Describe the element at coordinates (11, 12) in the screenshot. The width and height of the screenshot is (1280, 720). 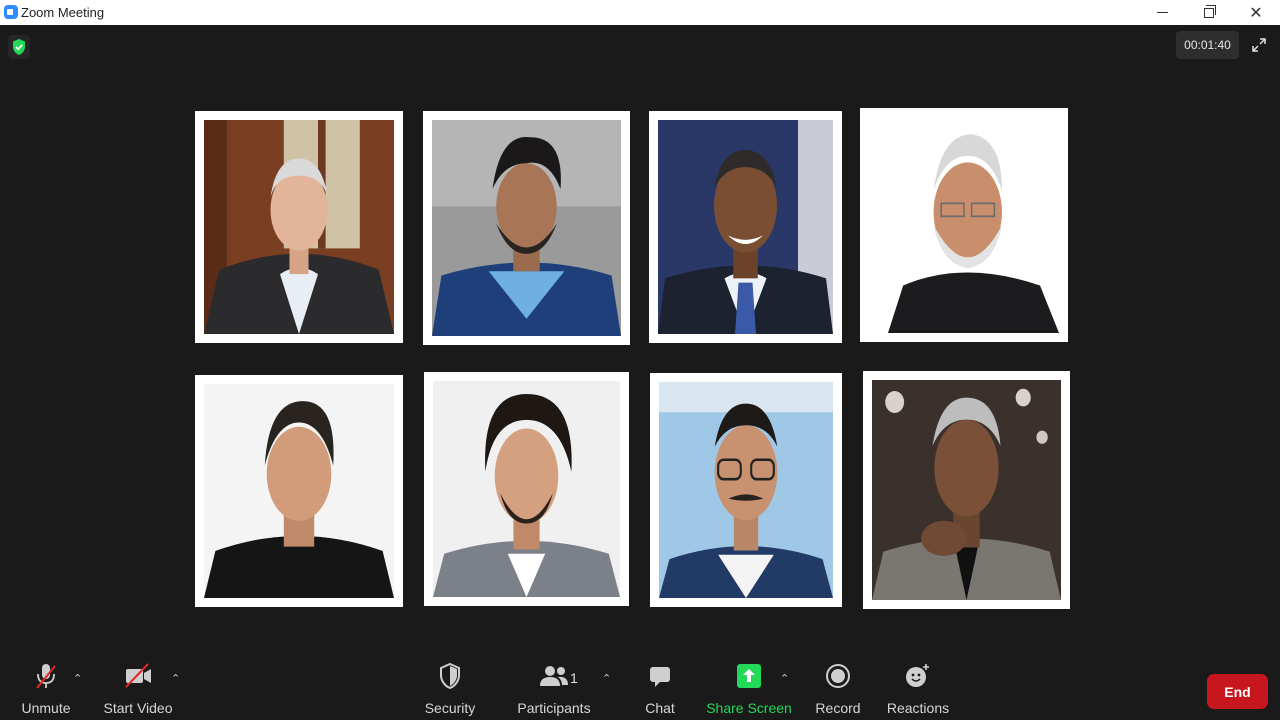
I see `zoom-app-icon` at that location.